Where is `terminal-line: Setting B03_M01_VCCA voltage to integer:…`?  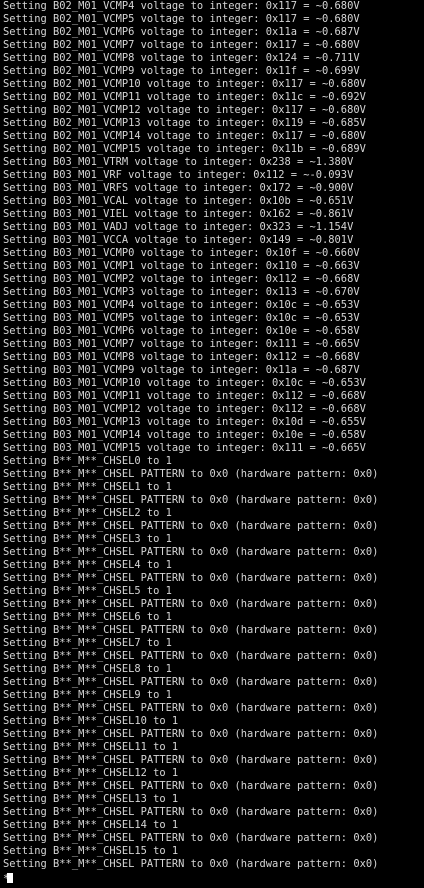
terminal-line: Setting B03_M01_VCCA voltage to integer:… is located at coordinates (178, 240).